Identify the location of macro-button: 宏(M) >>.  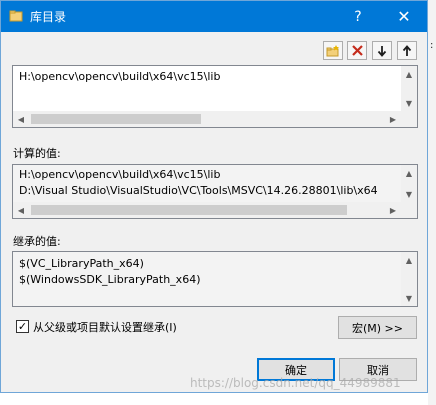
(377, 327).